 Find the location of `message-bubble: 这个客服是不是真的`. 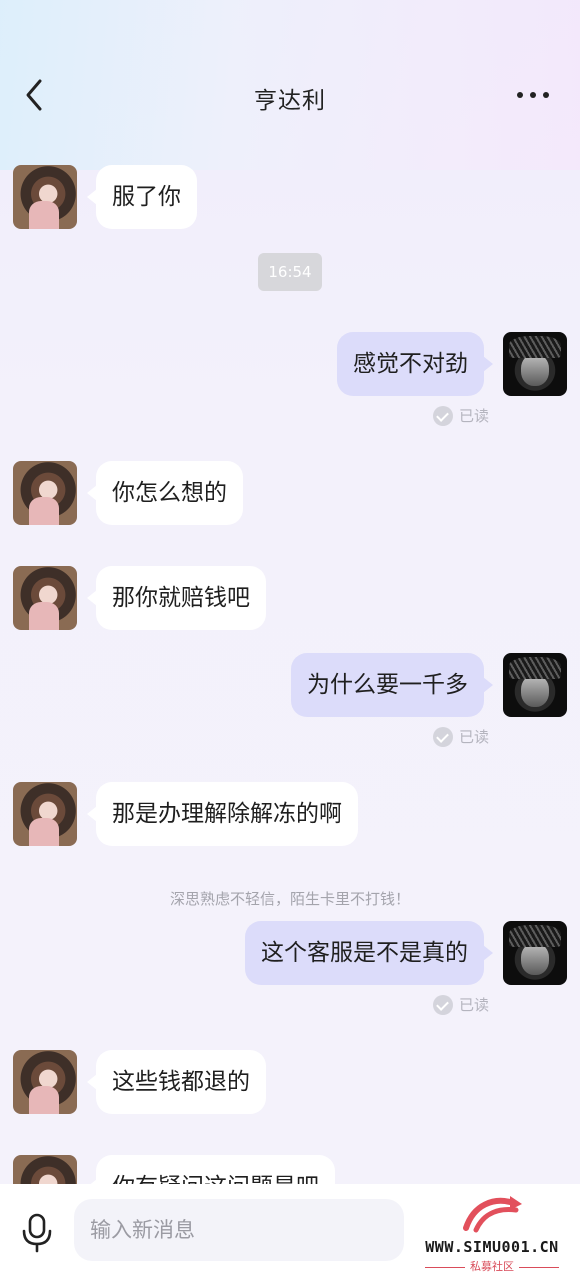

message-bubble: 这个客服是不是真的 is located at coordinates (369, 953).